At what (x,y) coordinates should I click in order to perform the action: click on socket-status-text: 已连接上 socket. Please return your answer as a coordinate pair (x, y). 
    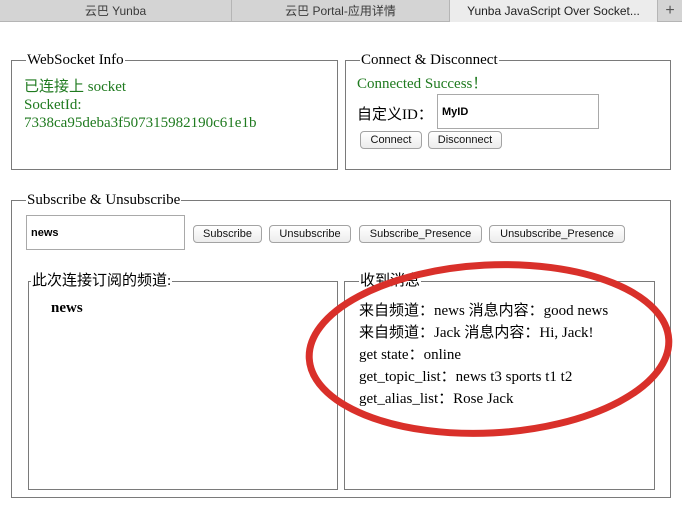
    Looking at the image, I should click on (75, 87).